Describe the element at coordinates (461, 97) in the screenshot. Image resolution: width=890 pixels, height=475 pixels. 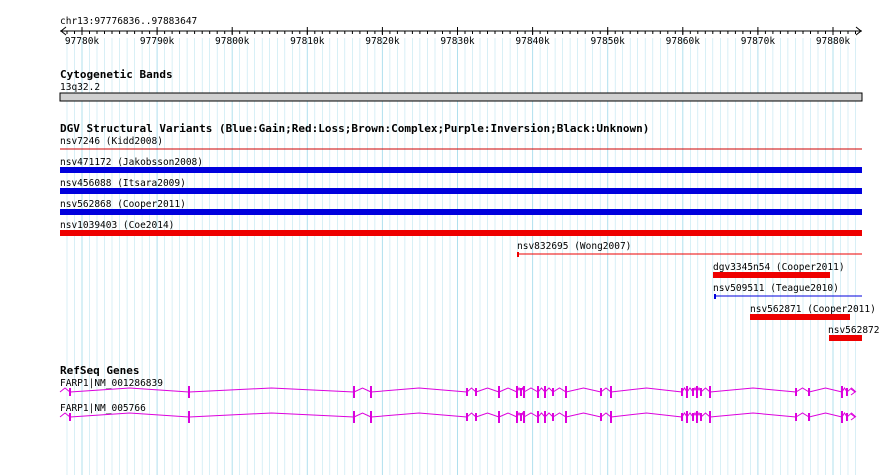
I see `cytoband-bar` at that location.